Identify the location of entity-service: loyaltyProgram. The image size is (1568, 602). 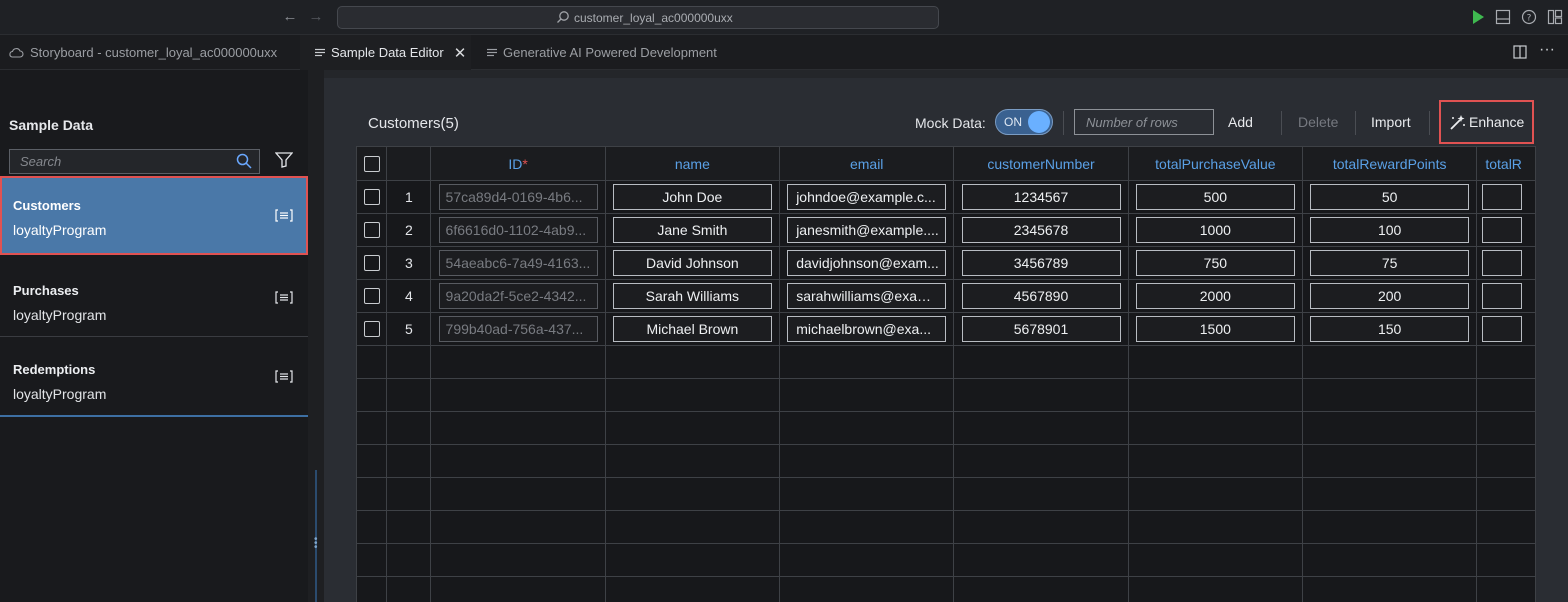
(60, 315).